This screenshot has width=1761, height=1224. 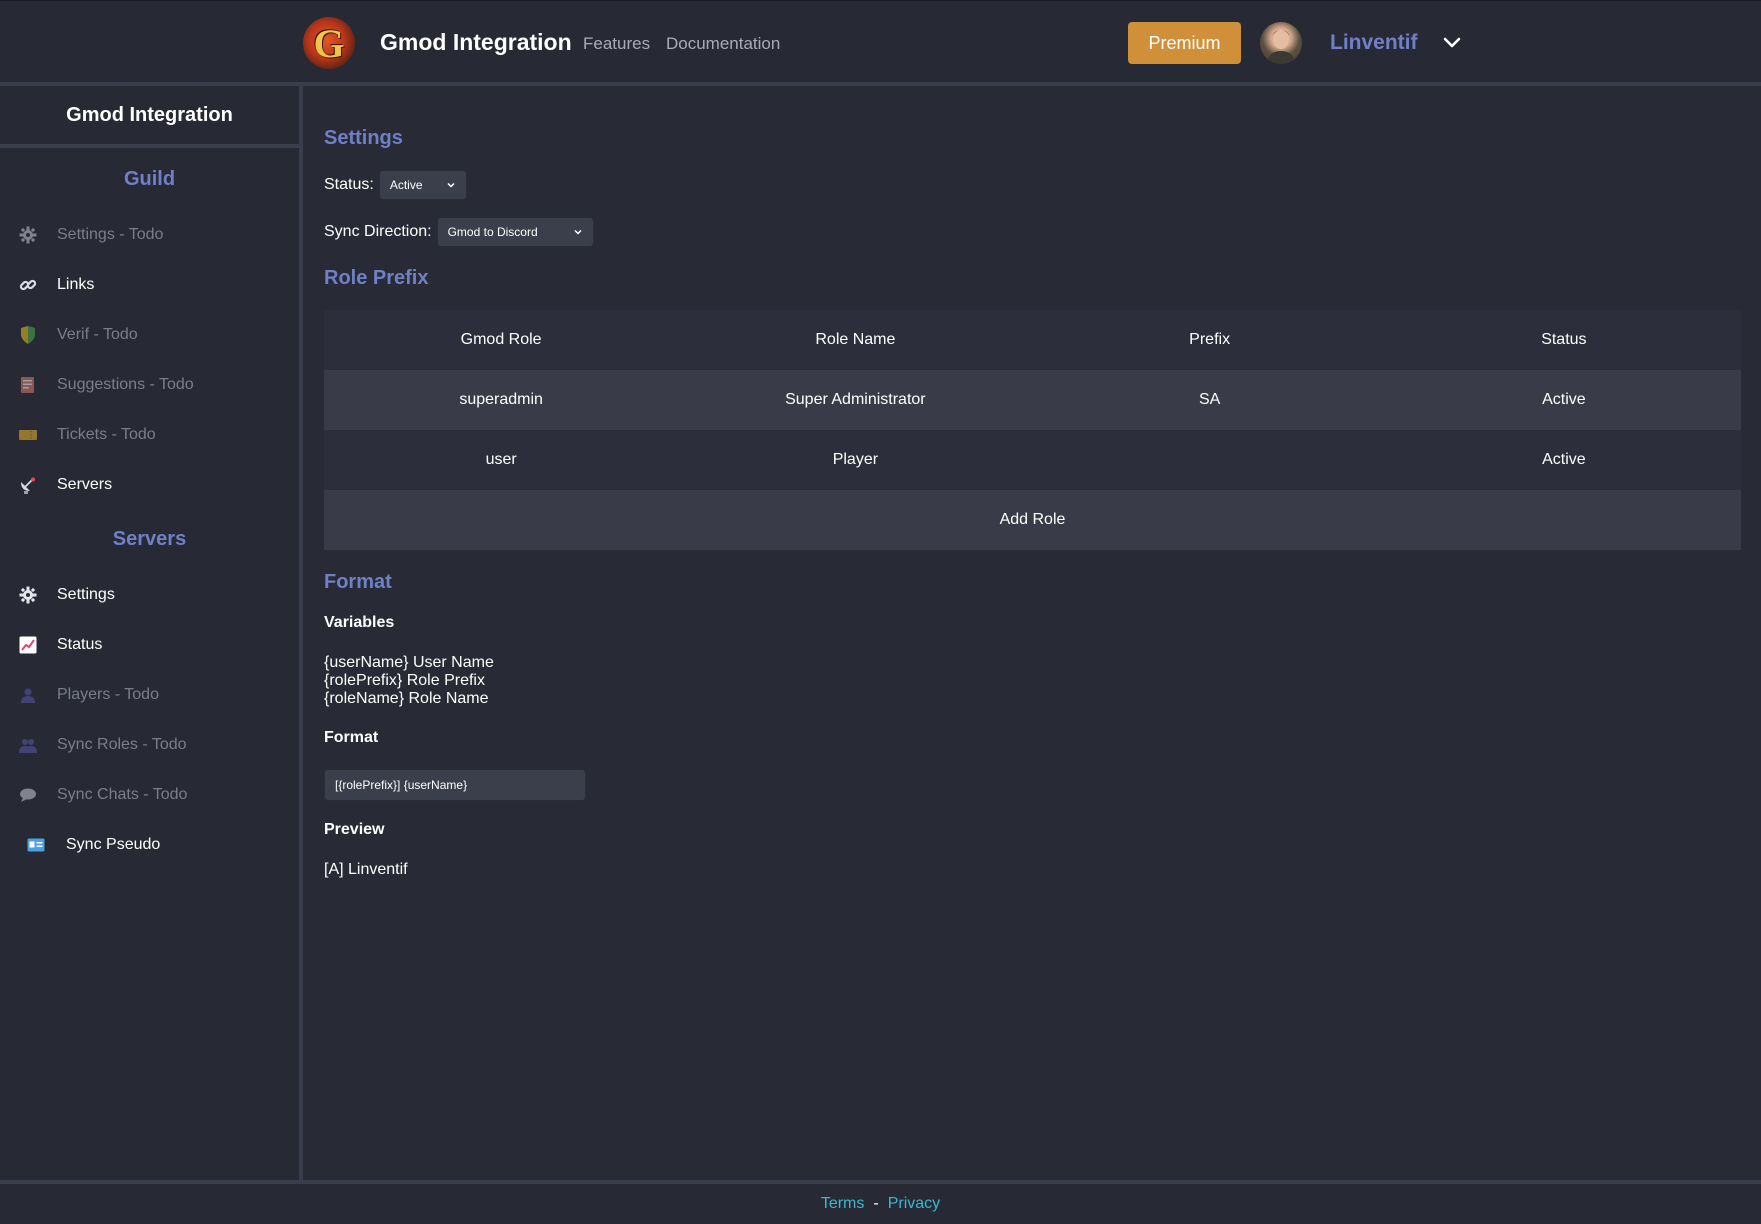 What do you see at coordinates (406, 185) in the screenshot?
I see `status-select-value: Active` at bounding box center [406, 185].